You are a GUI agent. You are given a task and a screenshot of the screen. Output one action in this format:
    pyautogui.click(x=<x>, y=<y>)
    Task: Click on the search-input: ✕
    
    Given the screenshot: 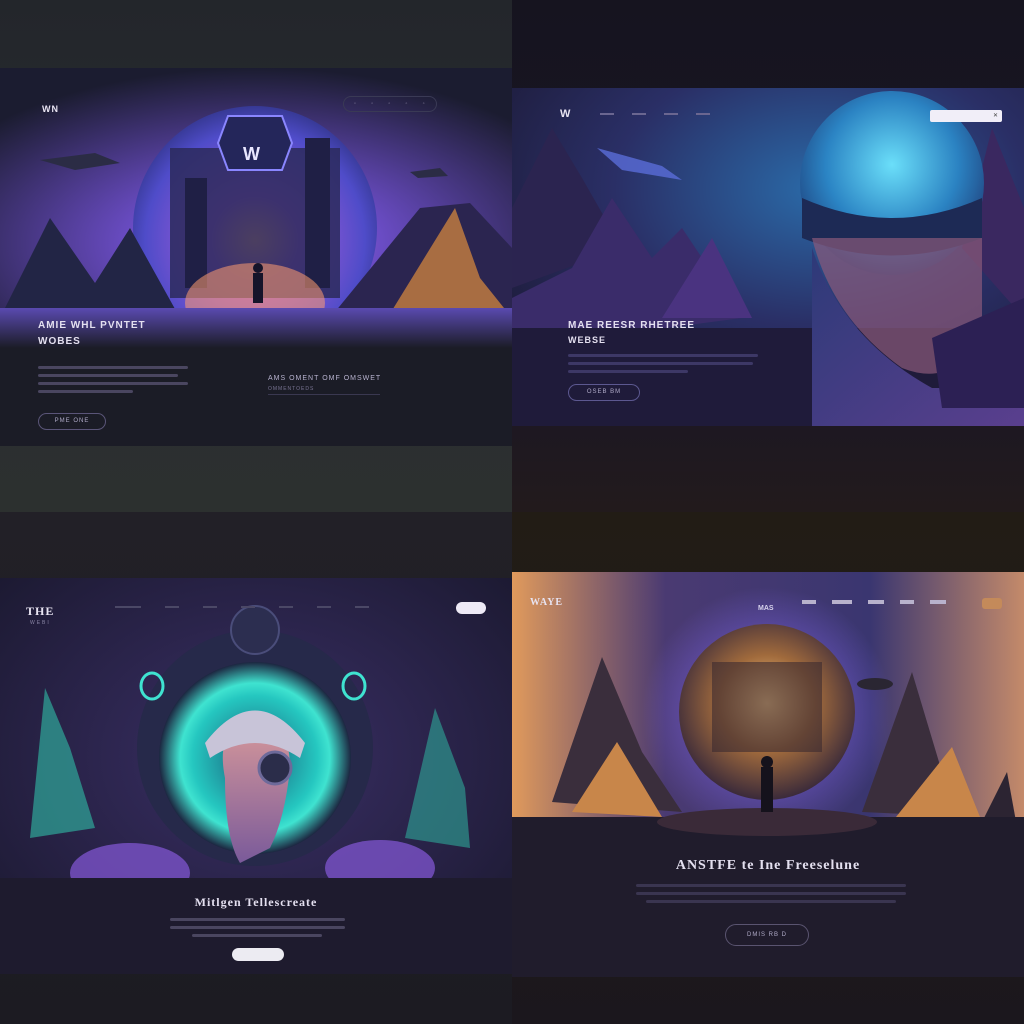 What is the action you would take?
    pyautogui.click(x=966, y=116)
    